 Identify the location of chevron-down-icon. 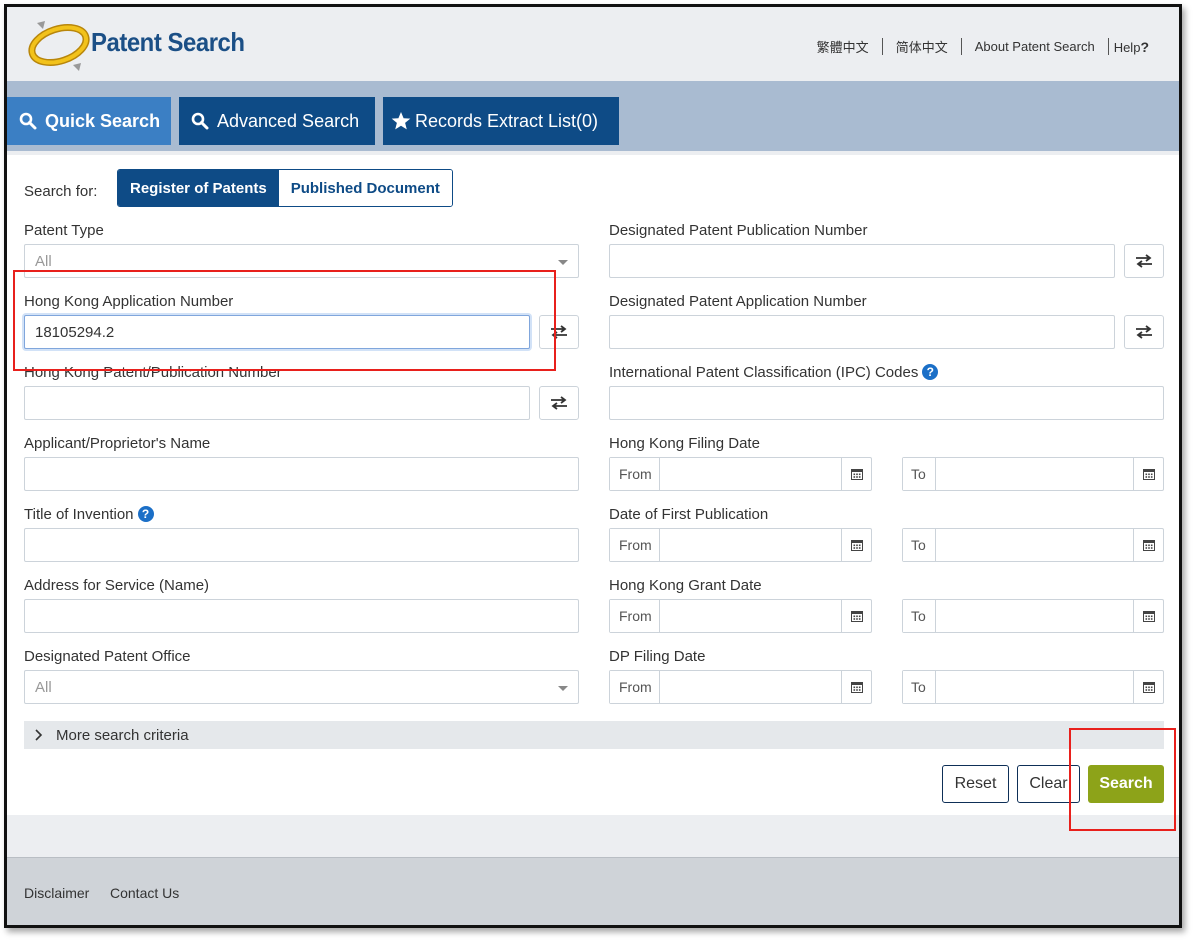
(563, 688).